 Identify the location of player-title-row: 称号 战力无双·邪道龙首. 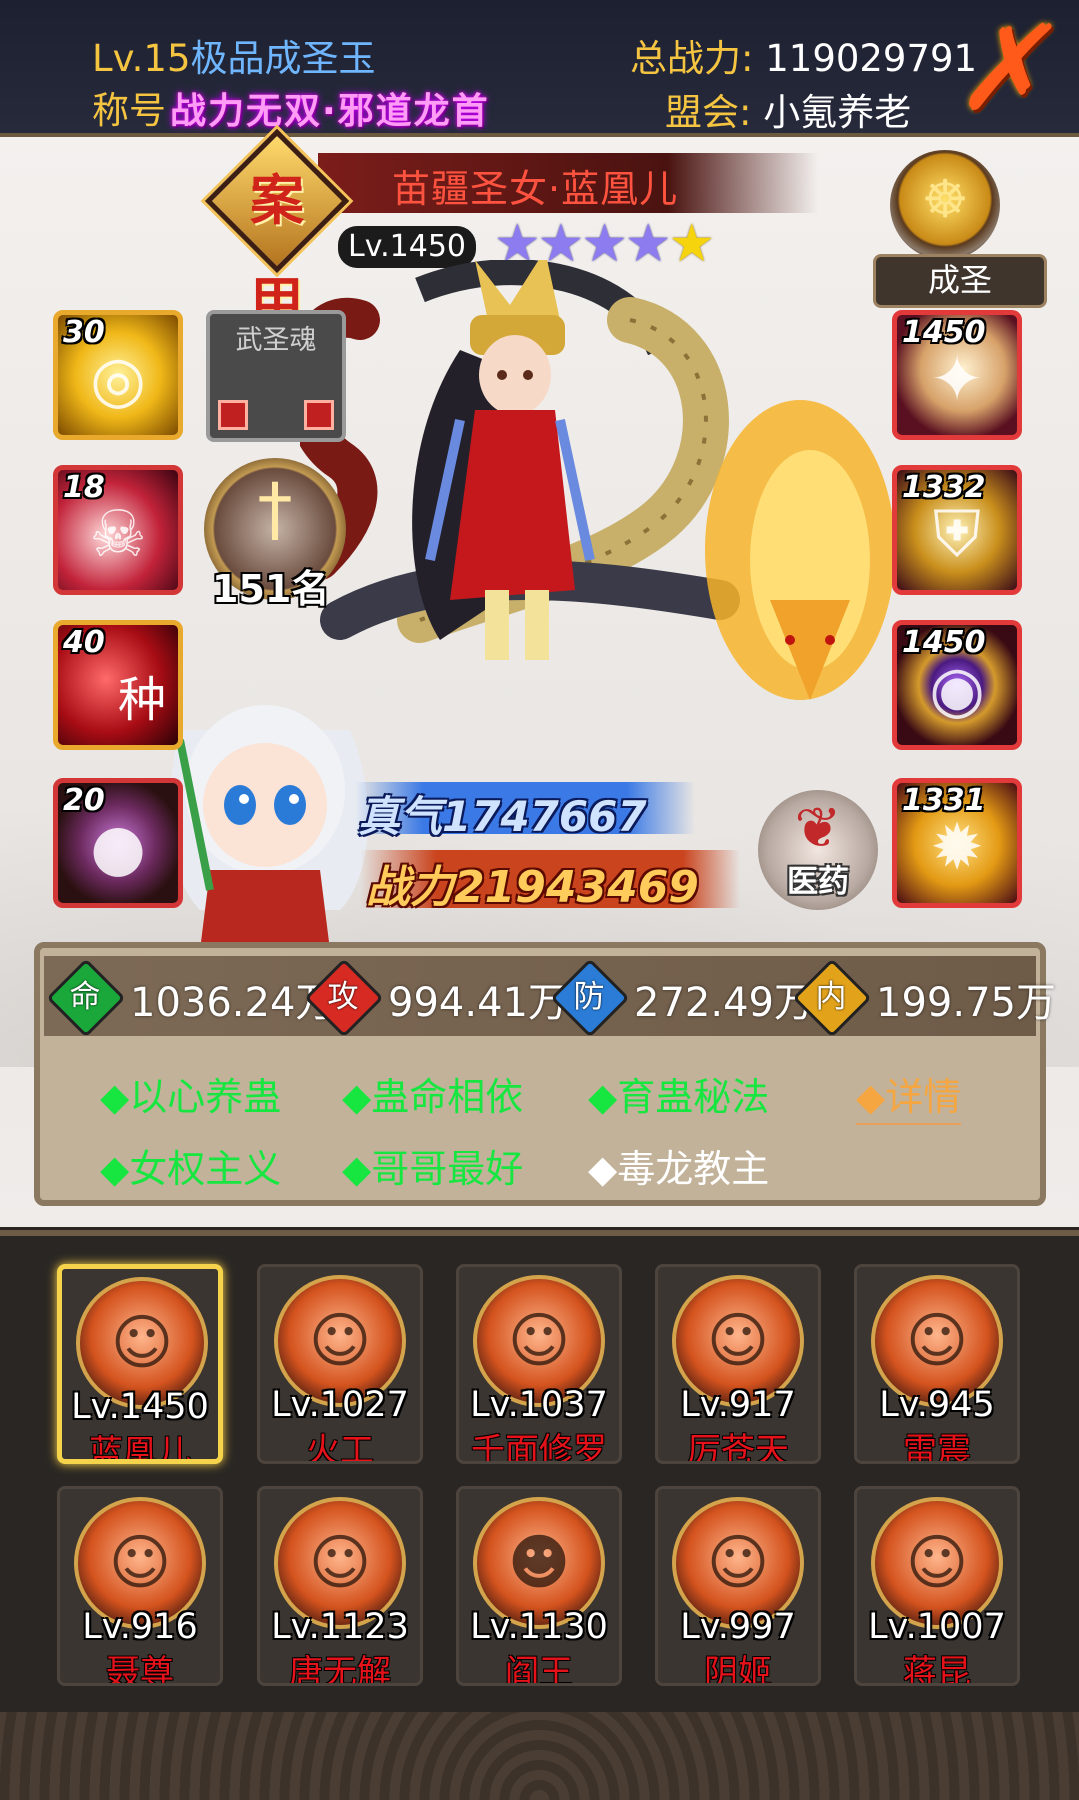
(291, 107).